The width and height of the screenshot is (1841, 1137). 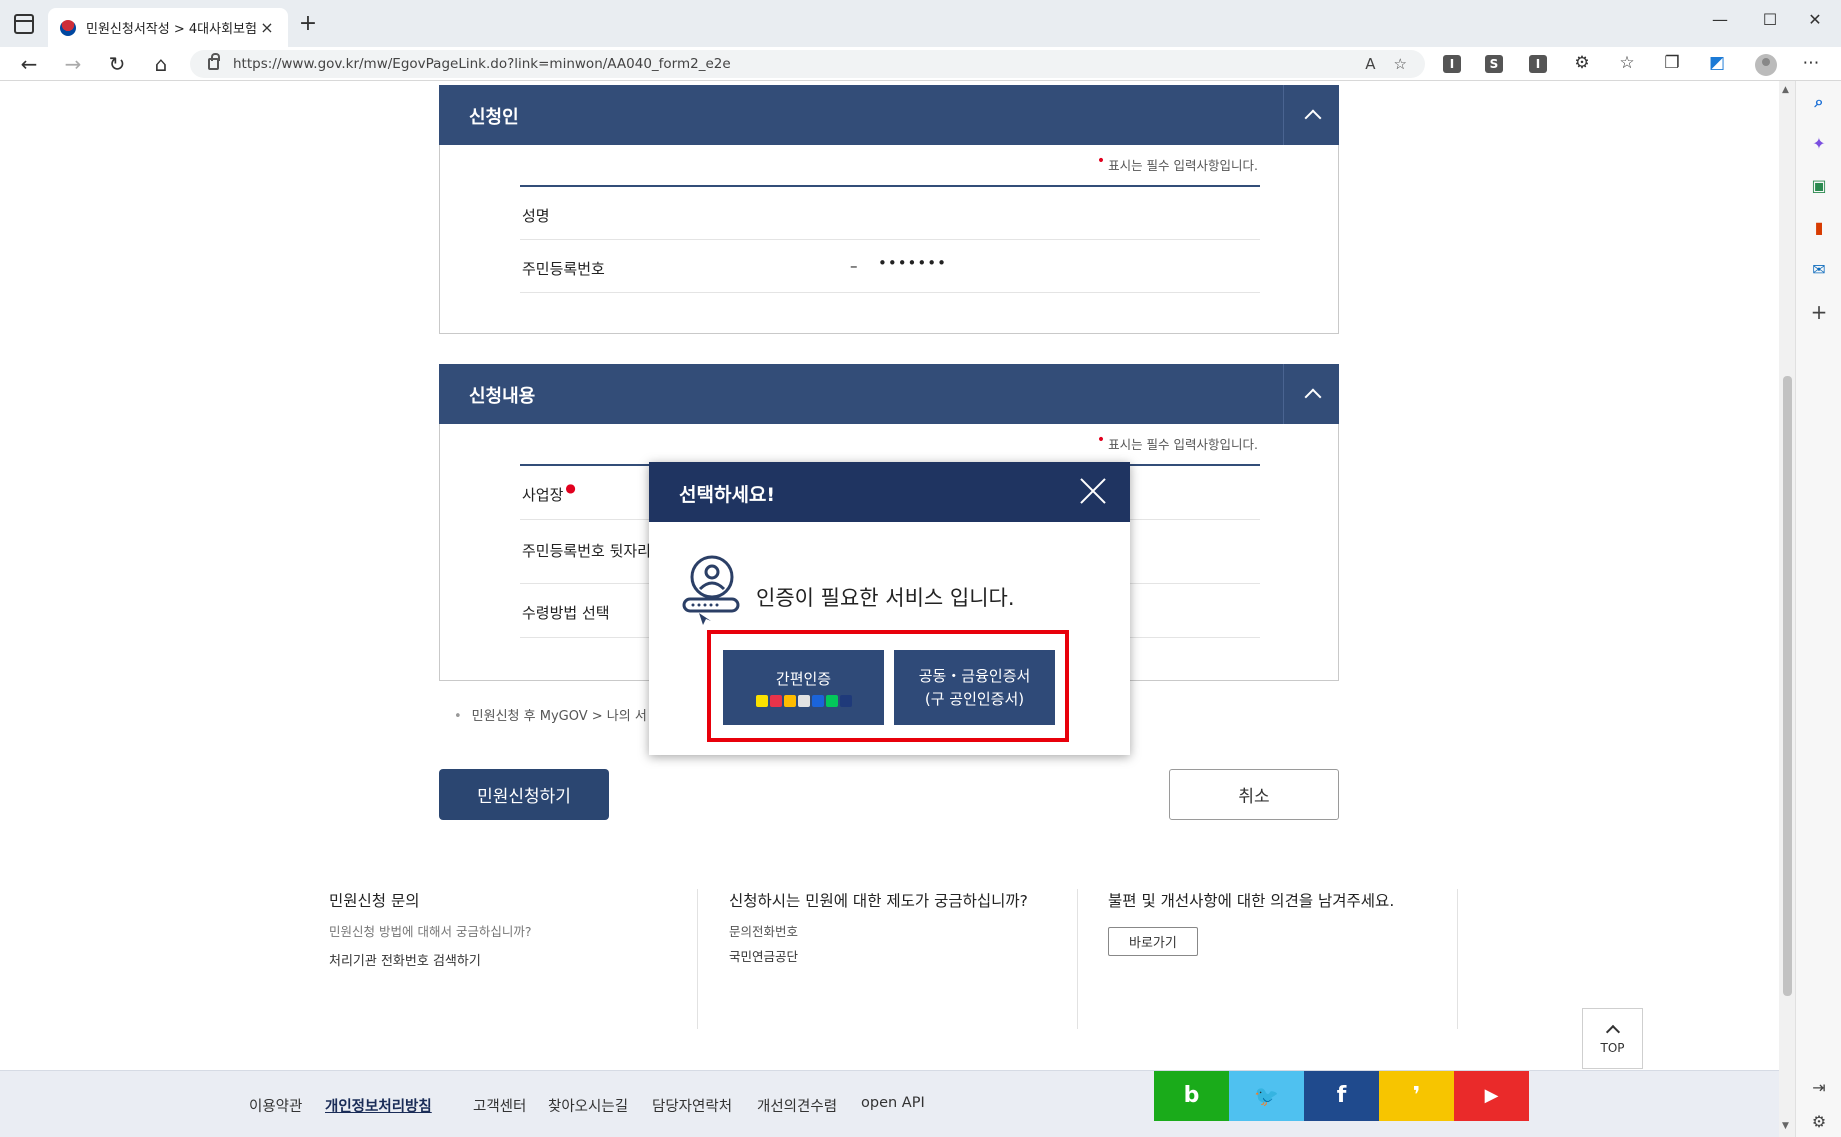 I want to click on minimize-button: —, so click(x=1720, y=19).